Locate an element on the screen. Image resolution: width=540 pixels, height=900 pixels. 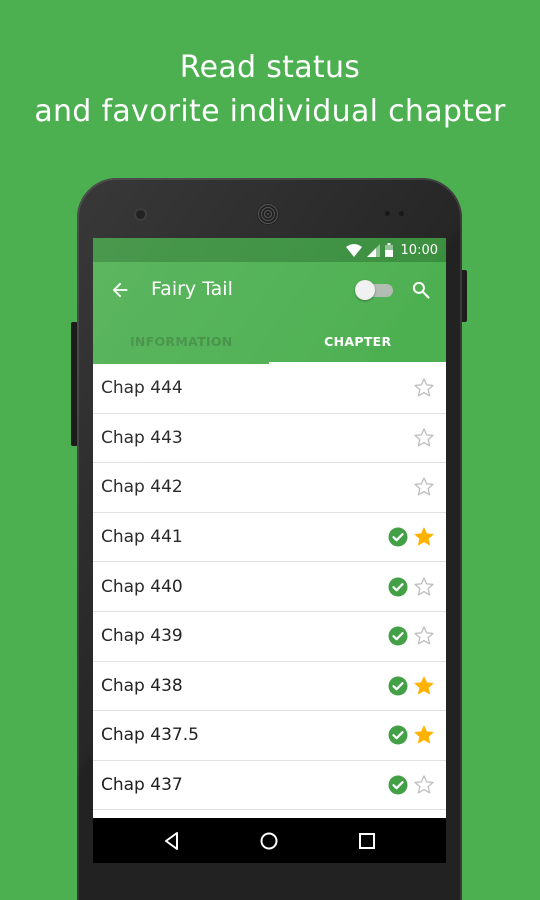
wifi-icon is located at coordinates (353, 250).